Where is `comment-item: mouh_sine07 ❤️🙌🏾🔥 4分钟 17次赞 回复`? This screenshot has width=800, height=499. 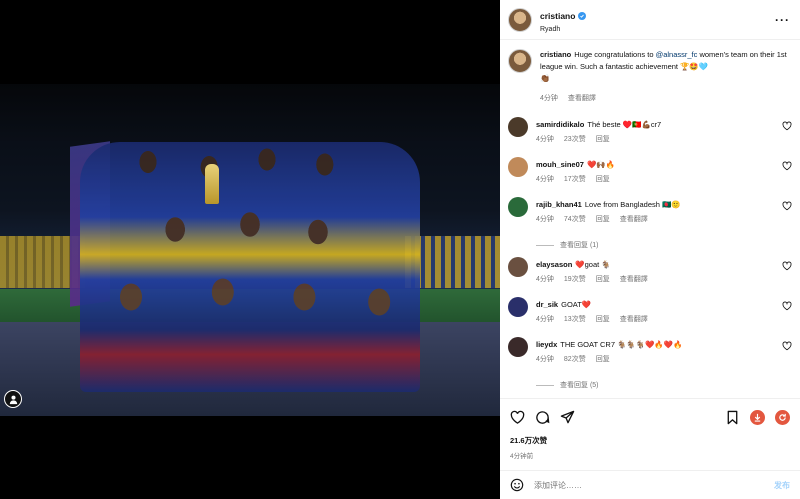
comment-item: mouh_sine07 ❤️🙌🏾🔥 4分钟 17次赞 回复 is located at coordinates (650, 175).